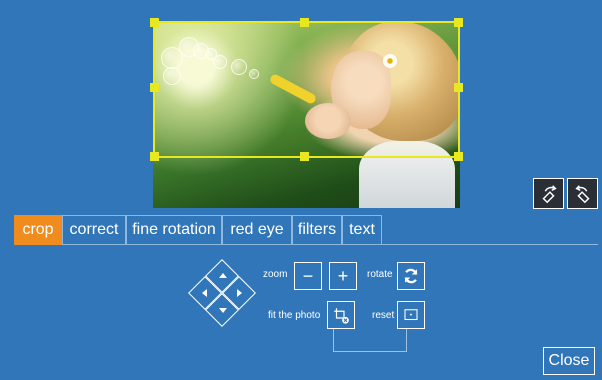 Image resolution: width=602 pixels, height=380 pixels. I want to click on tab-fine-rotation: fine rotation, so click(174, 230).